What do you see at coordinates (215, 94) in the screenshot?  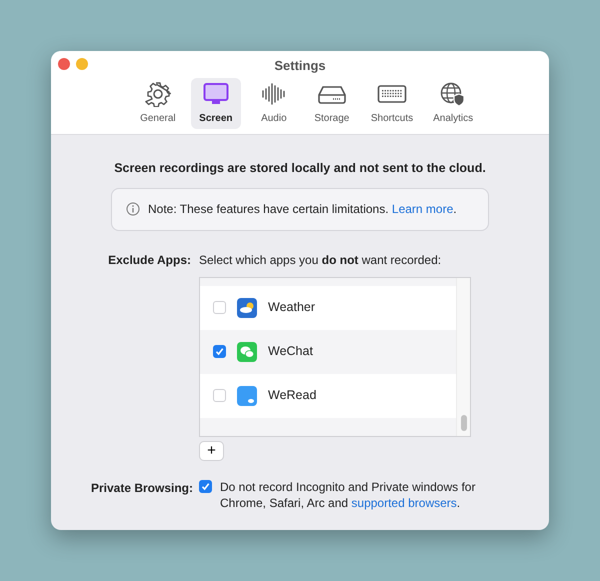 I see `monitor-icon` at bounding box center [215, 94].